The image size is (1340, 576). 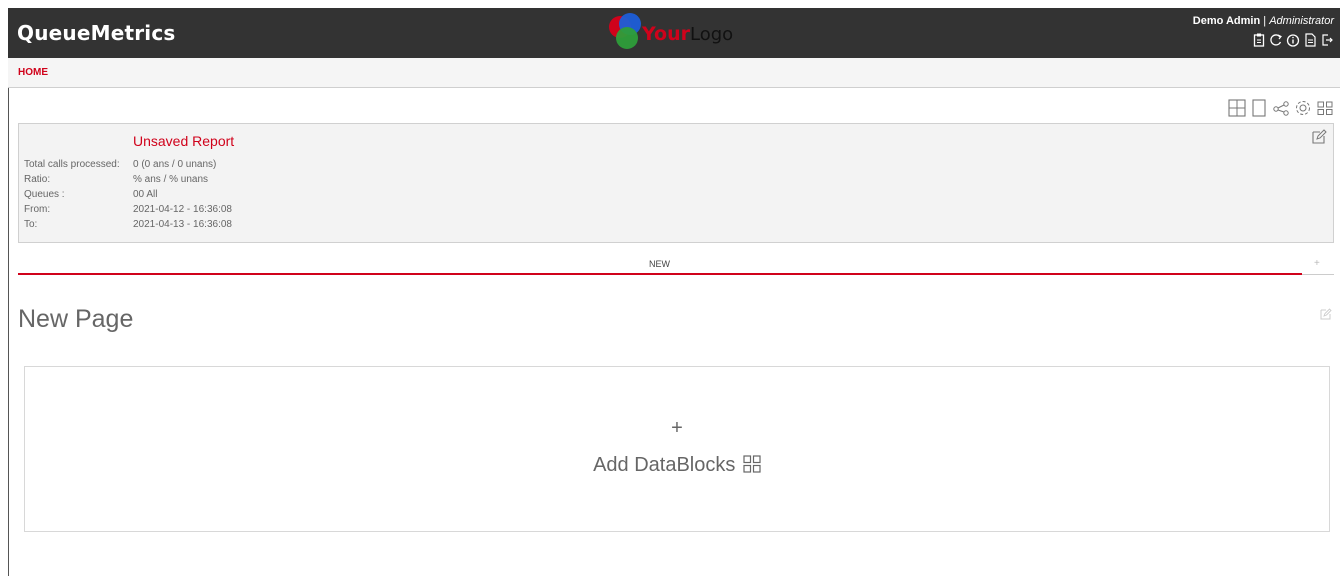 What do you see at coordinates (33, 72) in the screenshot?
I see `breadcrumb-home: HOME` at bounding box center [33, 72].